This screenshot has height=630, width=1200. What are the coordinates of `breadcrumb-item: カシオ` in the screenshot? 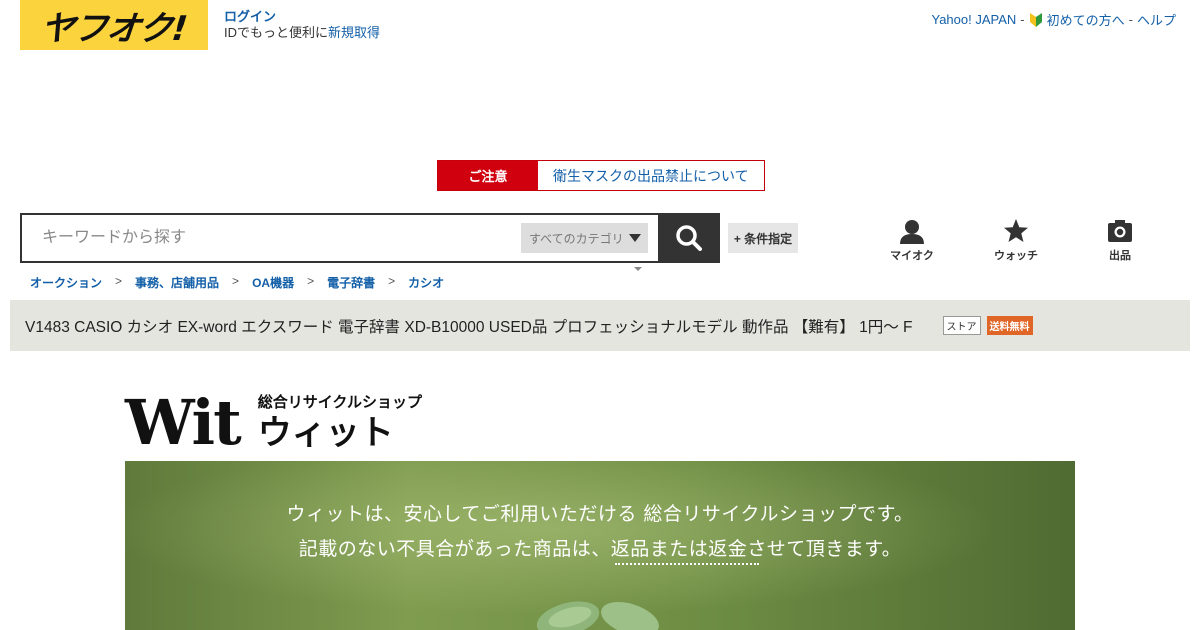 It's located at (426, 282).